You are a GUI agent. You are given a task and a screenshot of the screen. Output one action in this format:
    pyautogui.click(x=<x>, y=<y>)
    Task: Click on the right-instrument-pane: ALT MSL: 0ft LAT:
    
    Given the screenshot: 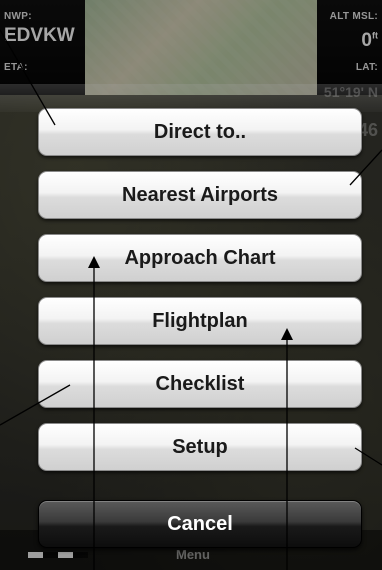 What is the action you would take?
    pyautogui.click(x=349, y=47)
    